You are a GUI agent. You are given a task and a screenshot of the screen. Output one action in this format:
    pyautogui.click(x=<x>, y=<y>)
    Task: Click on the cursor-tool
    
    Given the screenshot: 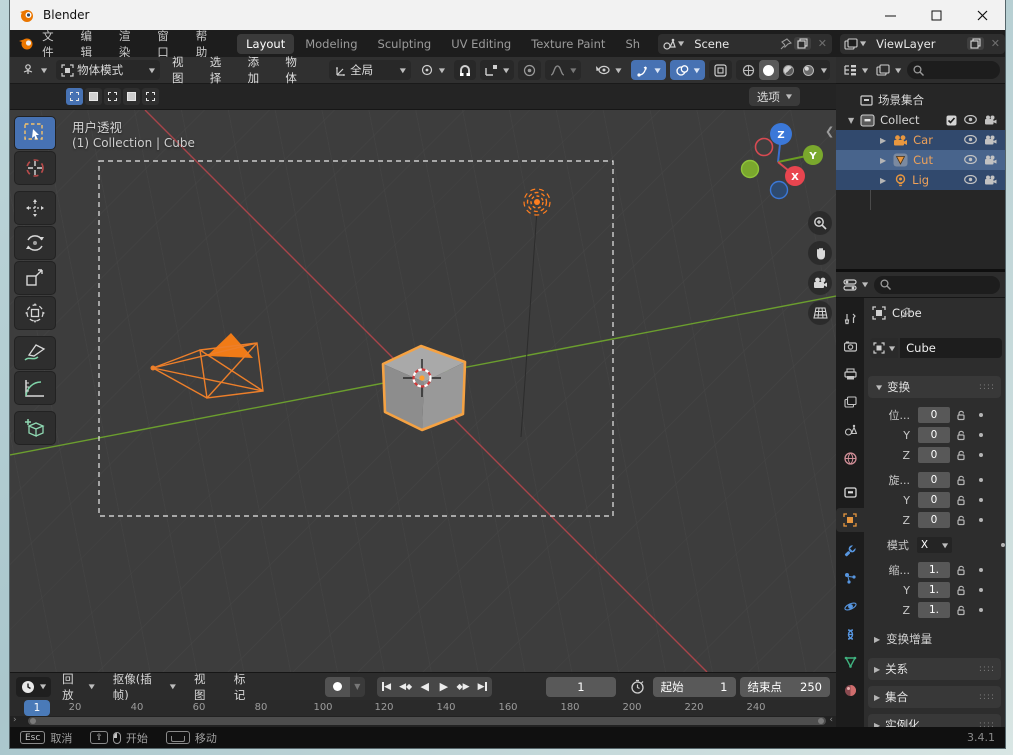 What is the action you would take?
    pyautogui.click(x=35, y=168)
    